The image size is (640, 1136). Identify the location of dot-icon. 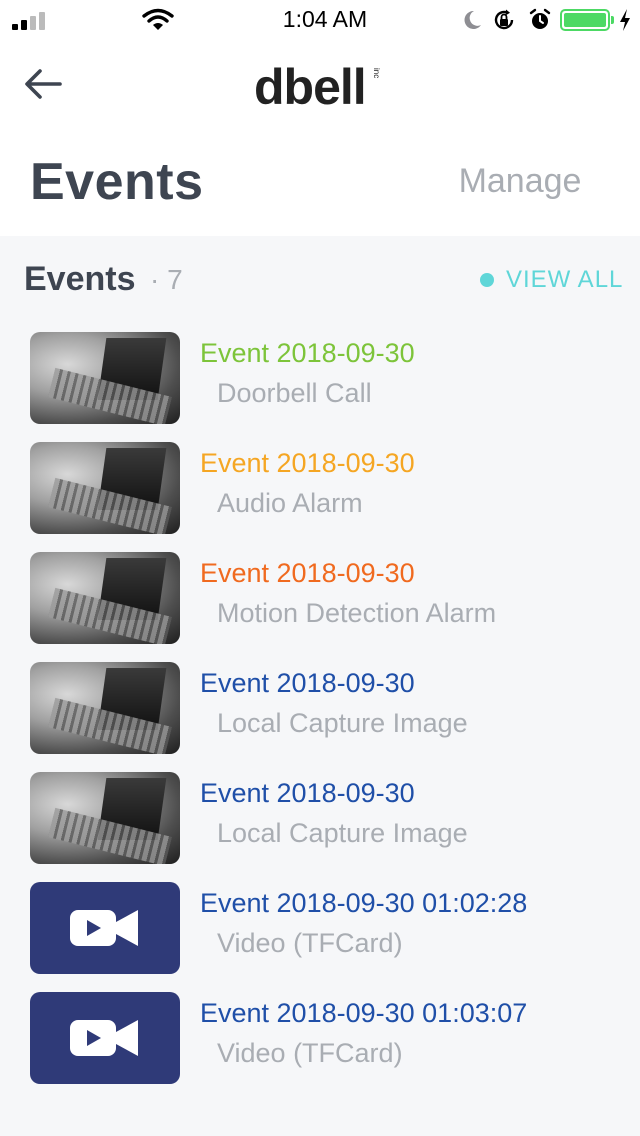
(487, 280).